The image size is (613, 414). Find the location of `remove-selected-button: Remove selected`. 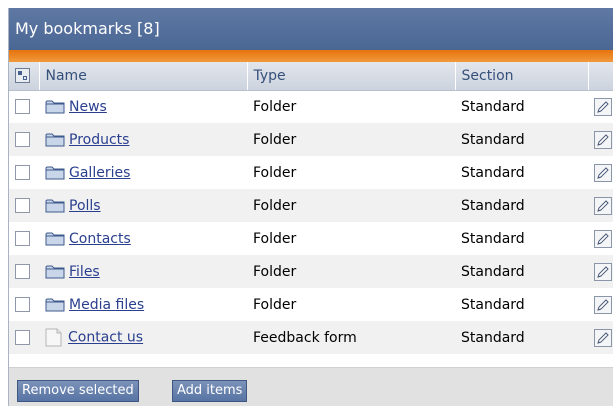

remove-selected-button: Remove selected is located at coordinates (78, 391).